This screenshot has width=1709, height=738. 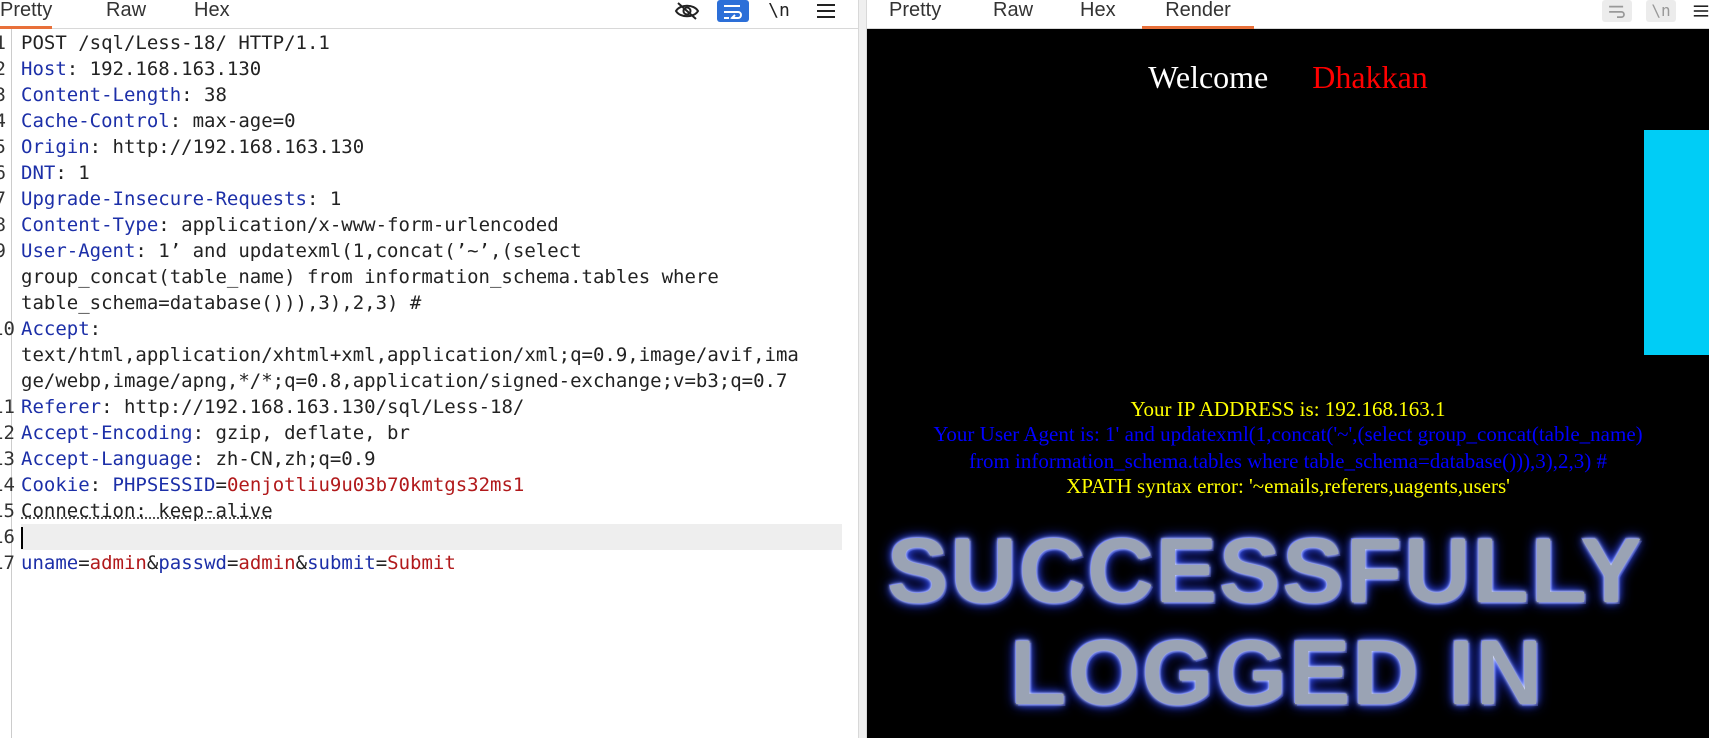 What do you see at coordinates (421, 329) in the screenshot?
I see `editor-line: 10 Accept:` at bounding box center [421, 329].